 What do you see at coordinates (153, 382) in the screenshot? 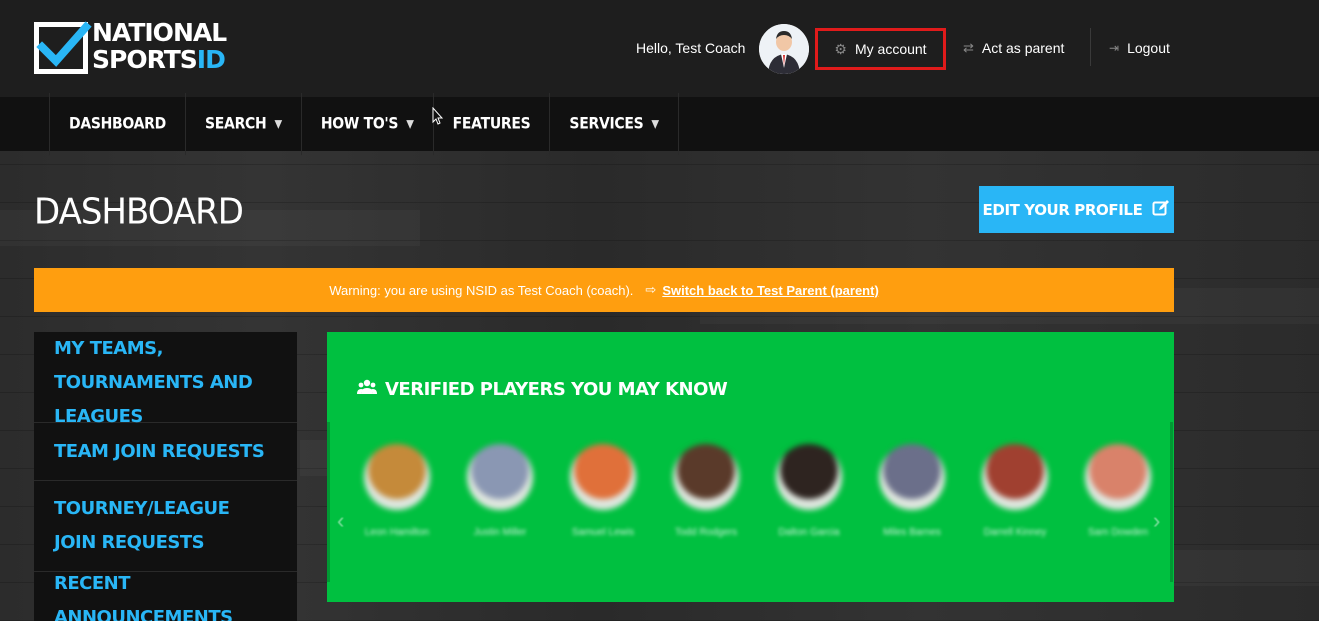
I see `sidebar-item-label: MY TEAMS, TOURNAMENTS AND LEAGUES` at bounding box center [153, 382].